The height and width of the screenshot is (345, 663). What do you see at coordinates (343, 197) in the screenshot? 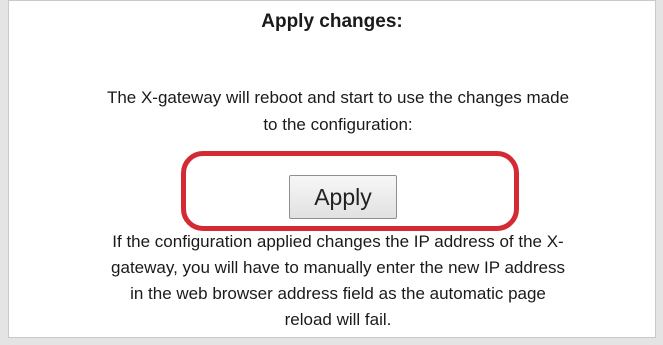
I see `apply-button: Apply` at bounding box center [343, 197].